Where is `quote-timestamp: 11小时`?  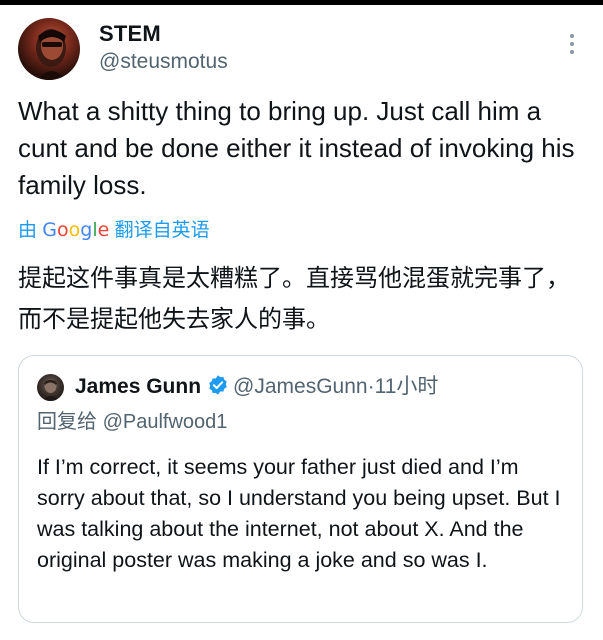 quote-timestamp: 11小时 is located at coordinates (407, 386).